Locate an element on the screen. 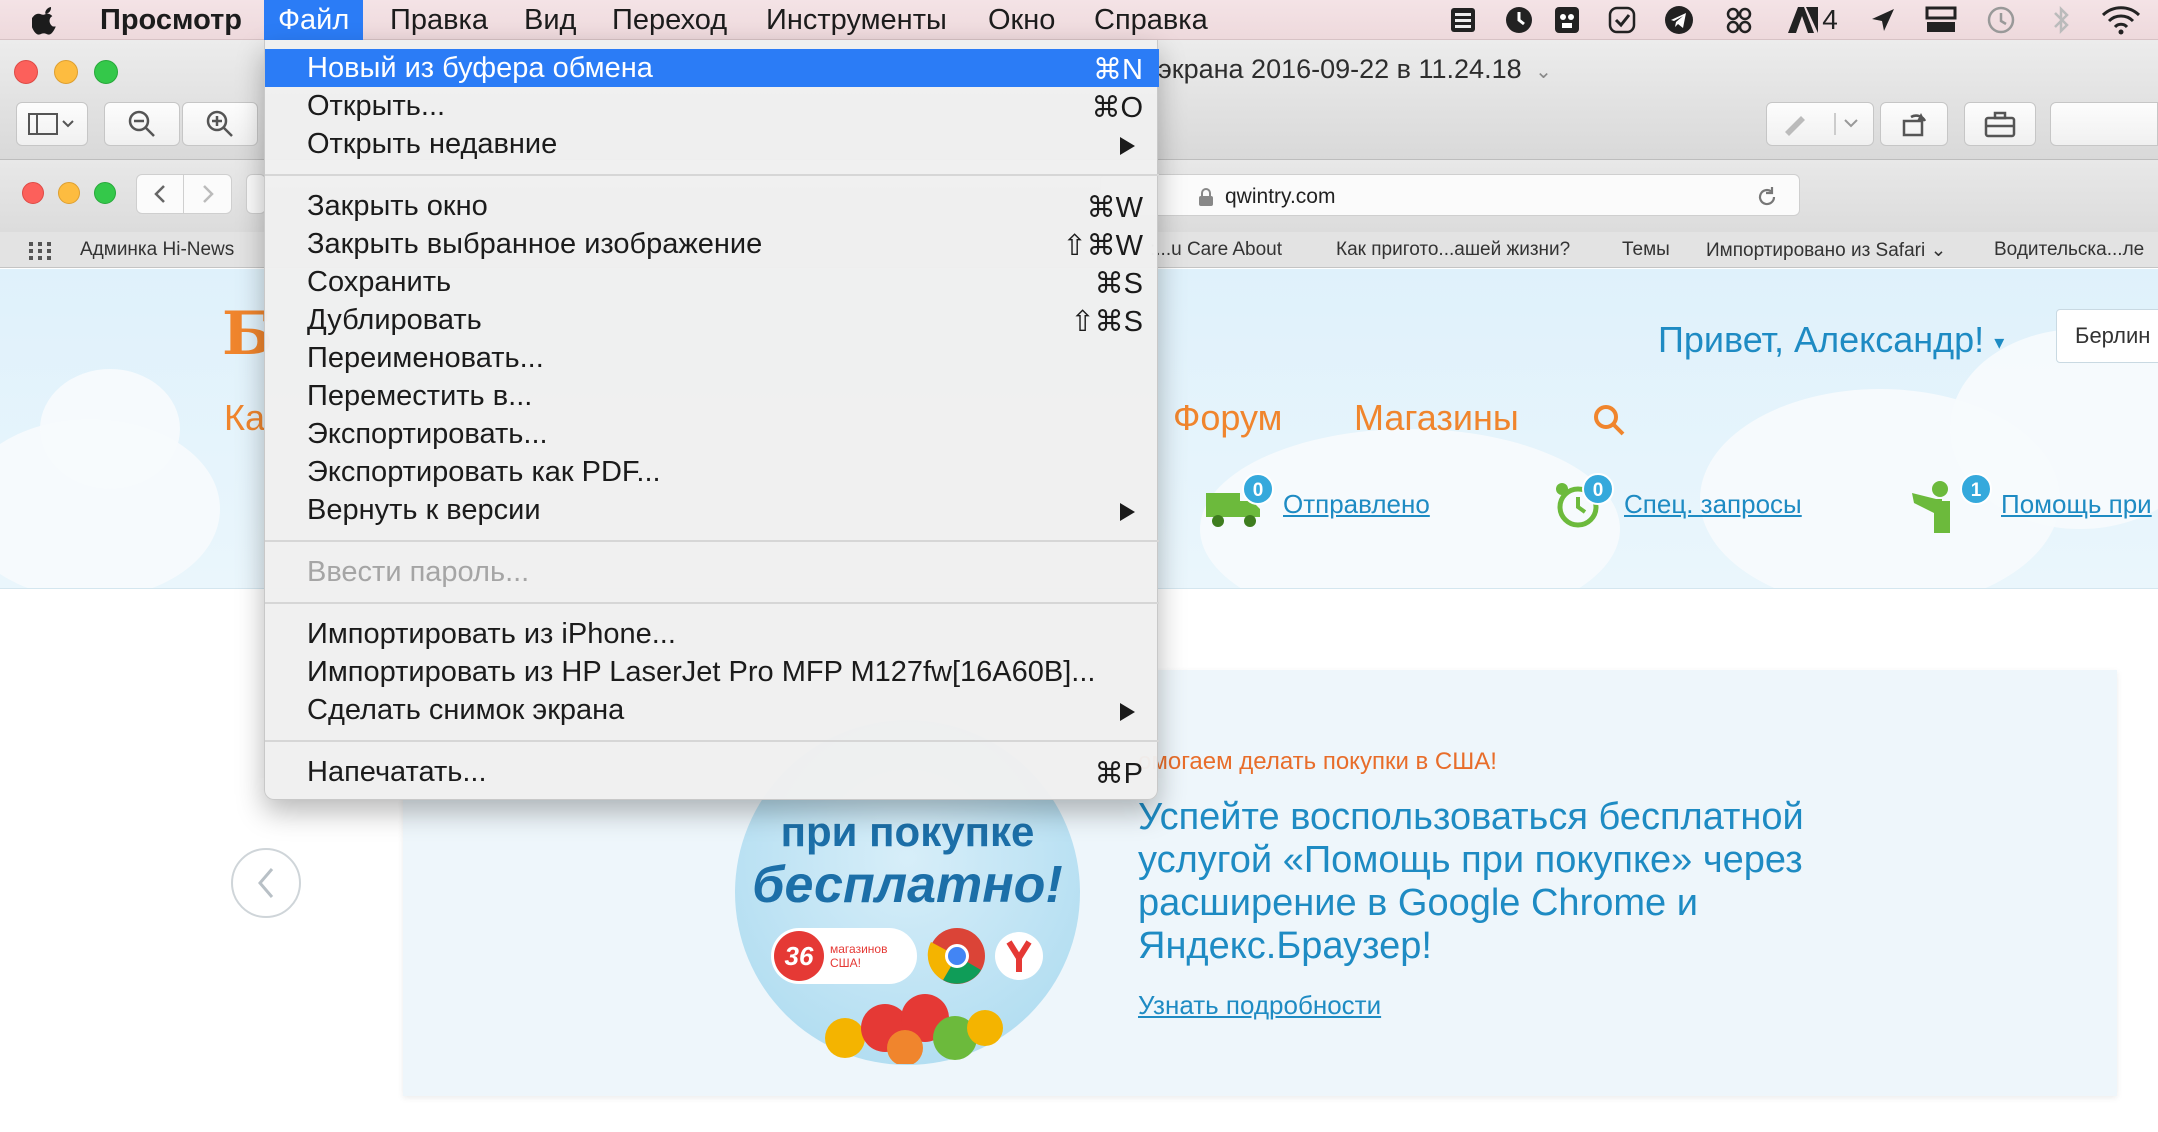  city-selector: Берлин is located at coordinates (2107, 336).